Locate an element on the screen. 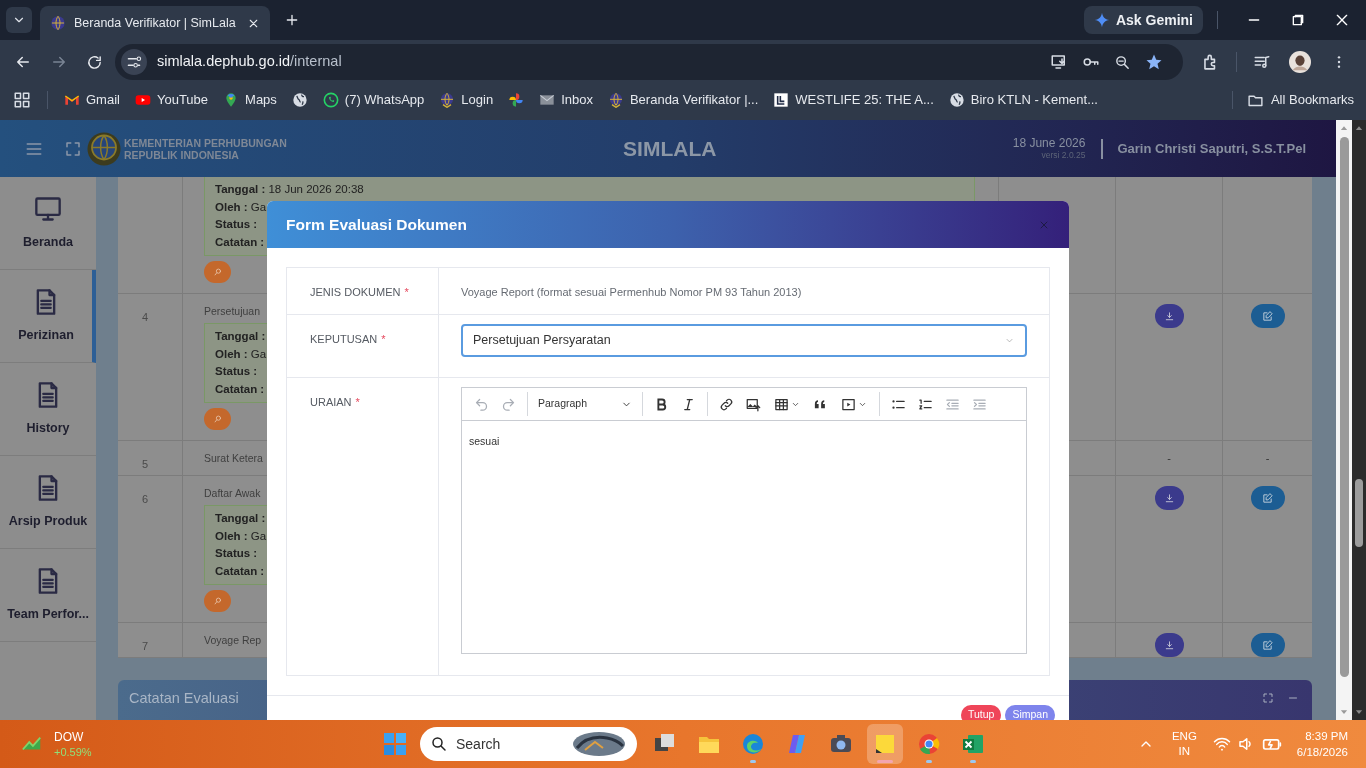 Image resolution: width=1366 pixels, height=768 pixels. image-upload-icon is located at coordinates (753, 404).